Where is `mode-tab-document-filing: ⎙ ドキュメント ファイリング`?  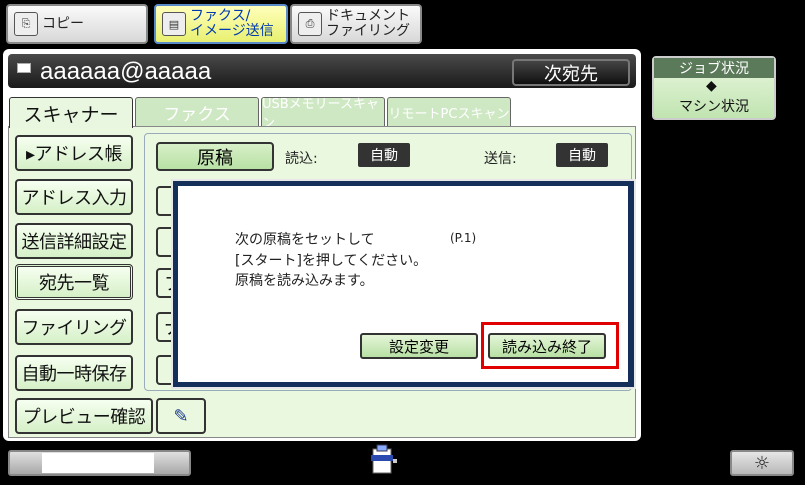 mode-tab-document-filing: ⎙ ドキュメント ファイリング is located at coordinates (356, 24).